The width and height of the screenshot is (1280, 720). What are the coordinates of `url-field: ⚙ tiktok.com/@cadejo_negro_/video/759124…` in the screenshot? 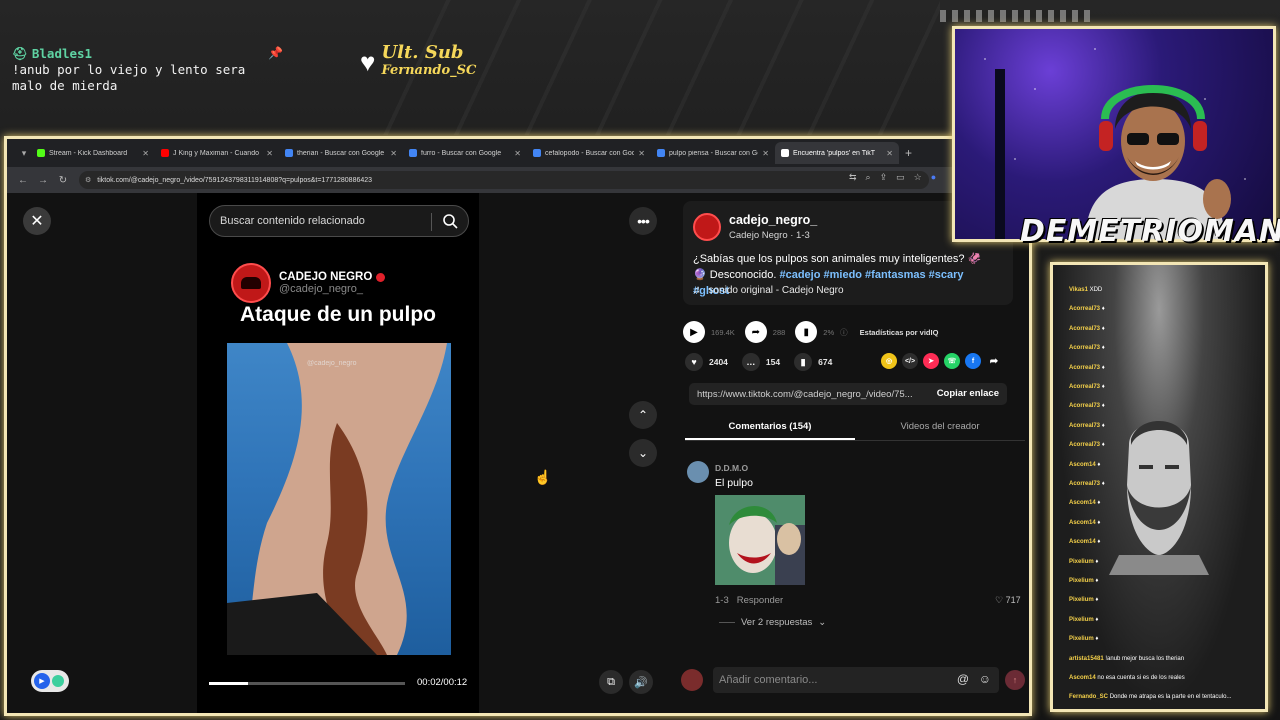 It's located at (504, 180).